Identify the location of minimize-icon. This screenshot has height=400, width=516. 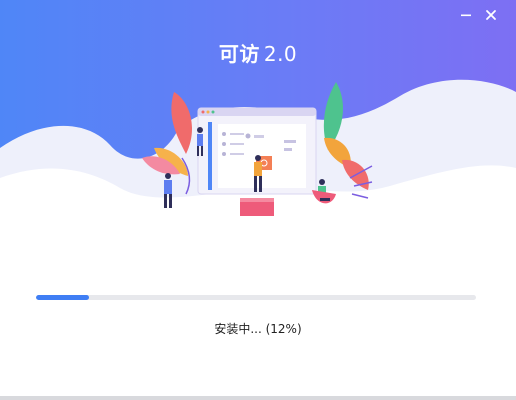
(466, 15).